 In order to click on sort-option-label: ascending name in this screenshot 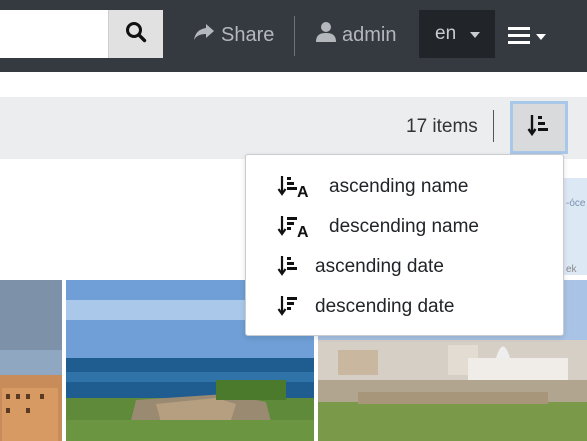, I will do `click(399, 186)`.